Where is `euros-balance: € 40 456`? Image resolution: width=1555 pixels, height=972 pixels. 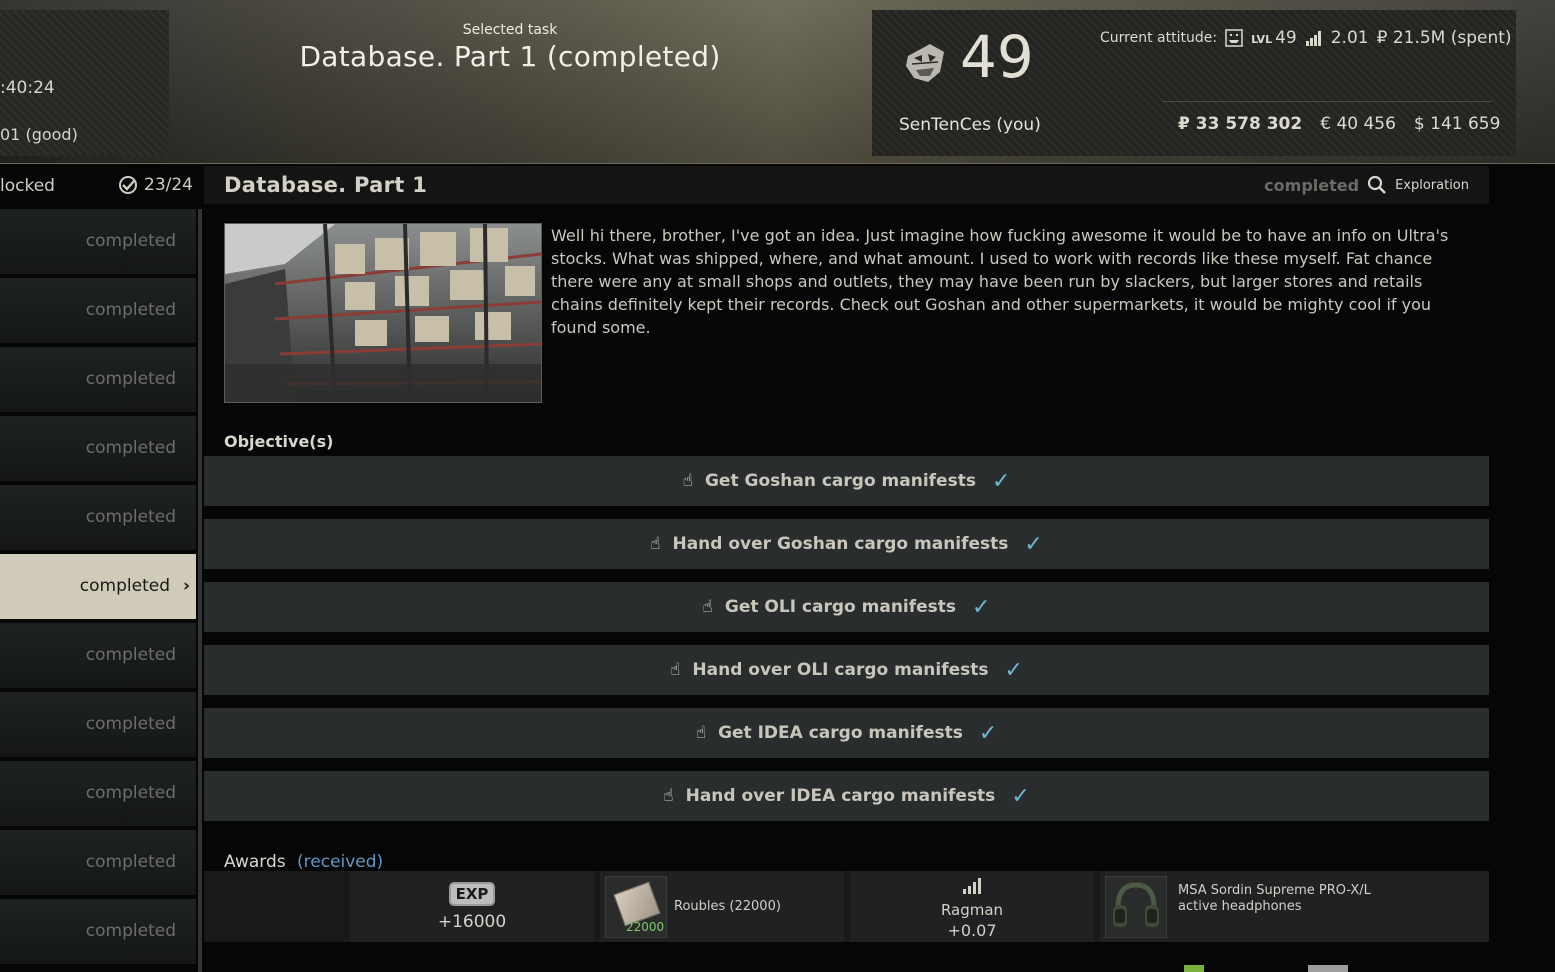 euros-balance: € 40 456 is located at coordinates (1358, 124).